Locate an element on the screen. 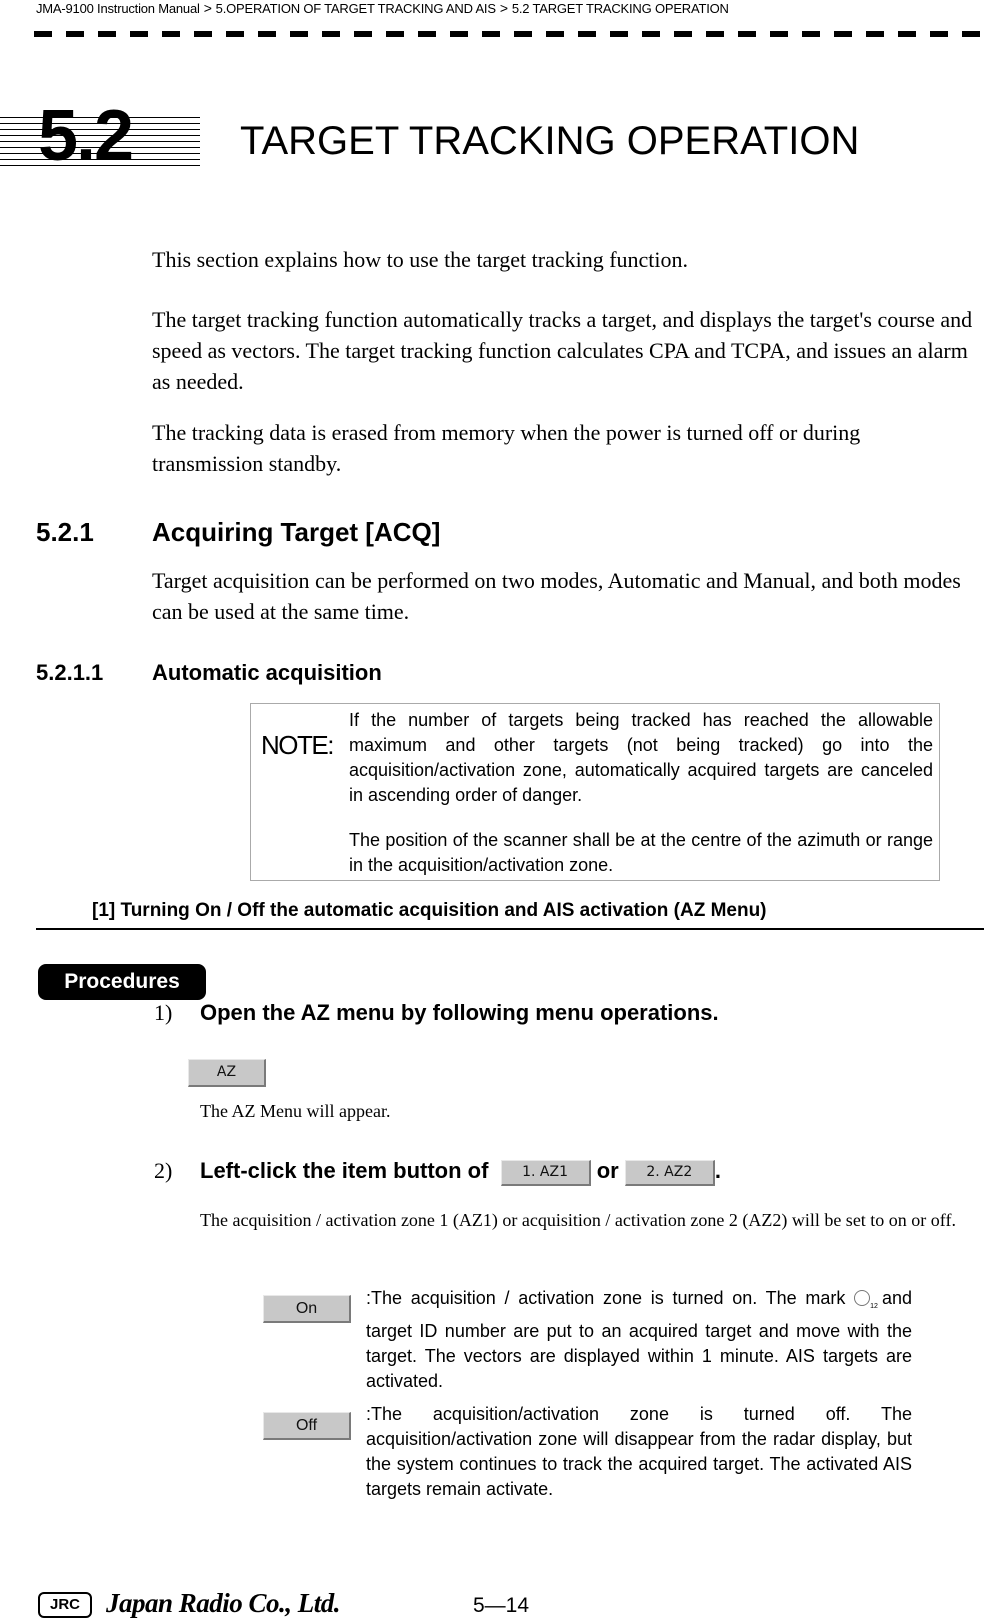 The width and height of the screenshot is (984, 1620). section-number: 5.2.1 is located at coordinates (65, 532).